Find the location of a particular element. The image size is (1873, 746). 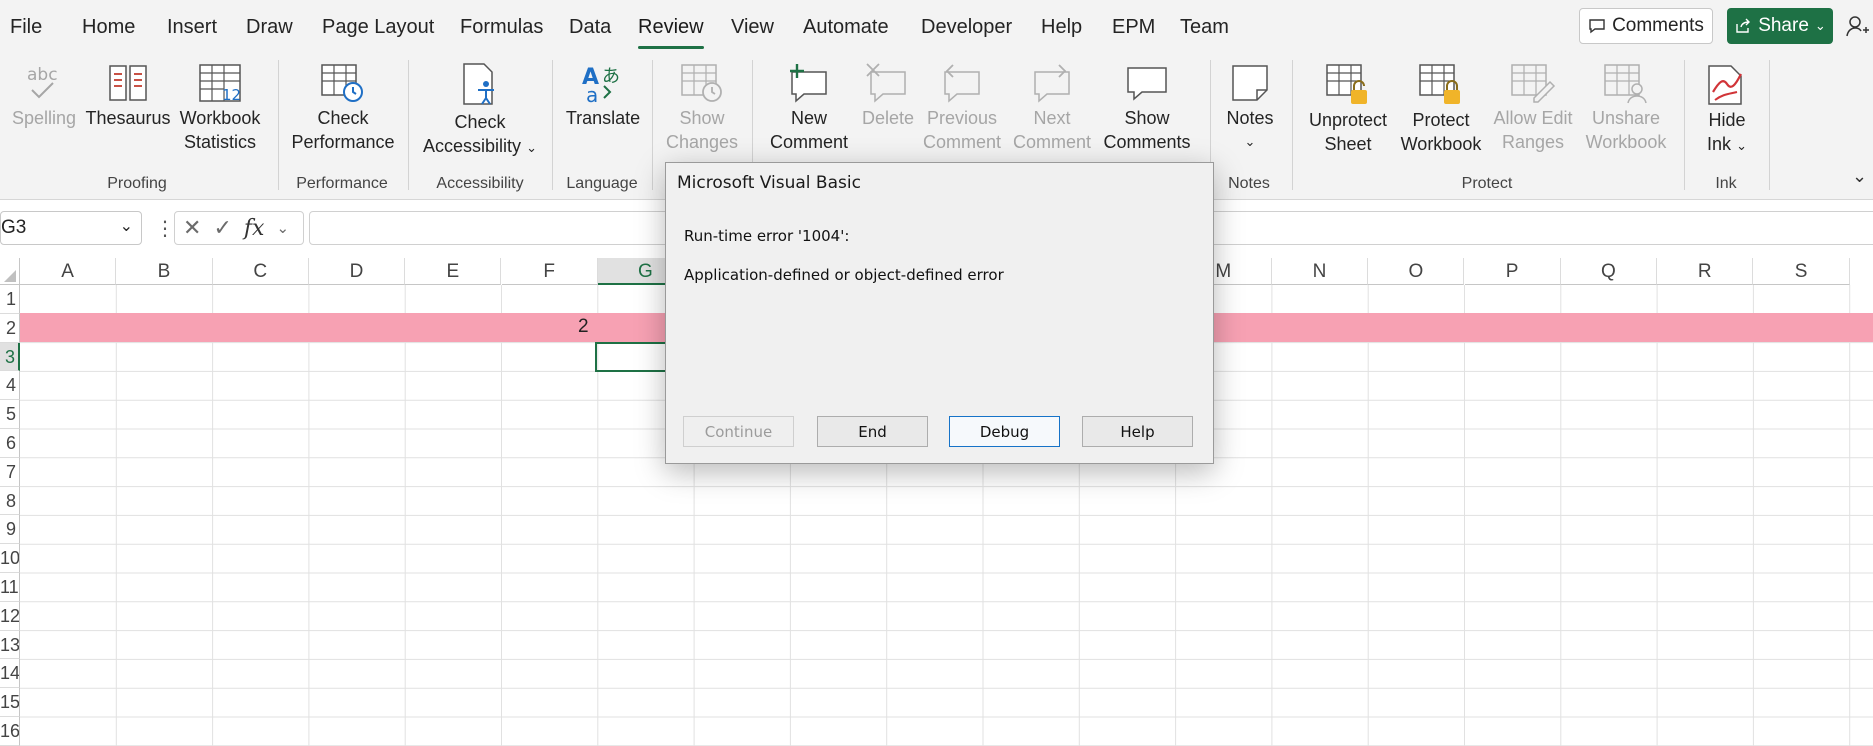

check-performance-button: Check Performance is located at coordinates (343, 108).